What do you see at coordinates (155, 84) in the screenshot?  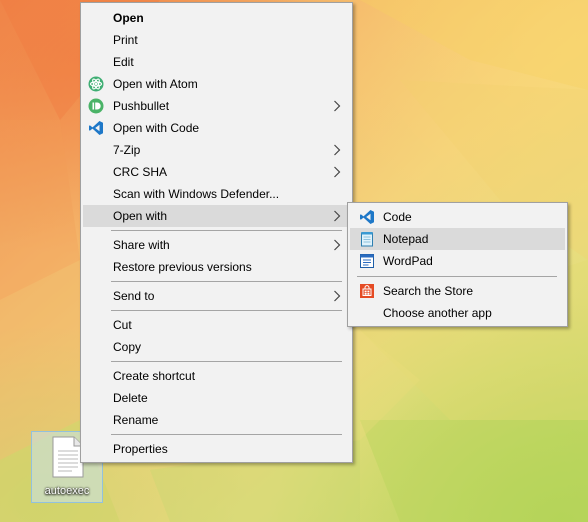 I see `menu-item-label: Open with Atom` at bounding box center [155, 84].